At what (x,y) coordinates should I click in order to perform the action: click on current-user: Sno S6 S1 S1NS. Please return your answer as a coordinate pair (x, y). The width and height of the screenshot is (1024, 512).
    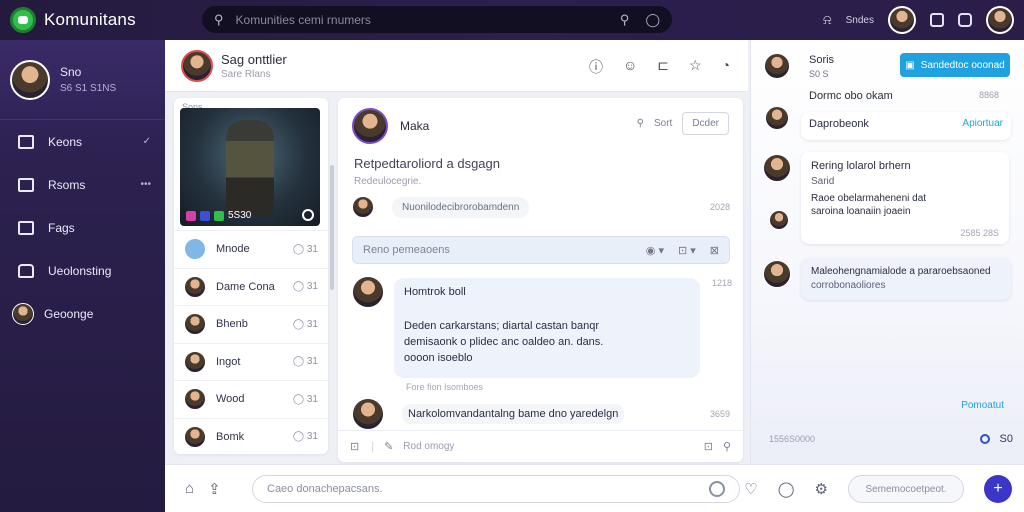
    Looking at the image, I should click on (82, 80).